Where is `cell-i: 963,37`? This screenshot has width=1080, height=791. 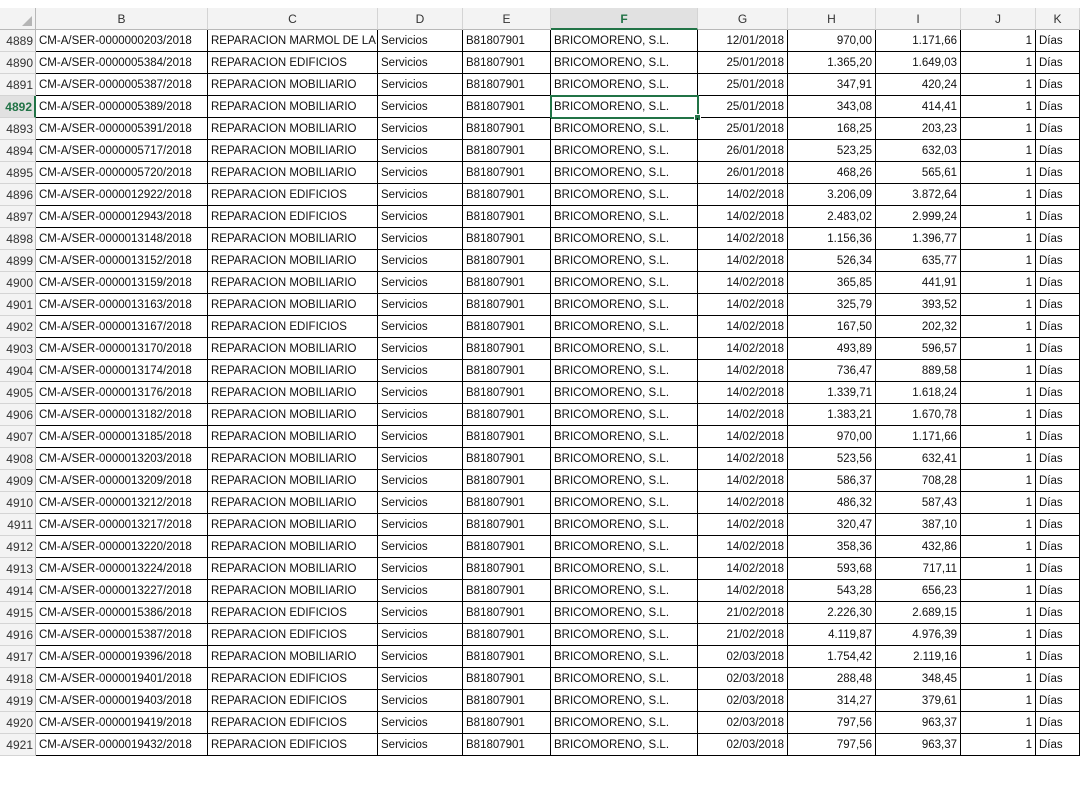 cell-i: 963,37 is located at coordinates (918, 723).